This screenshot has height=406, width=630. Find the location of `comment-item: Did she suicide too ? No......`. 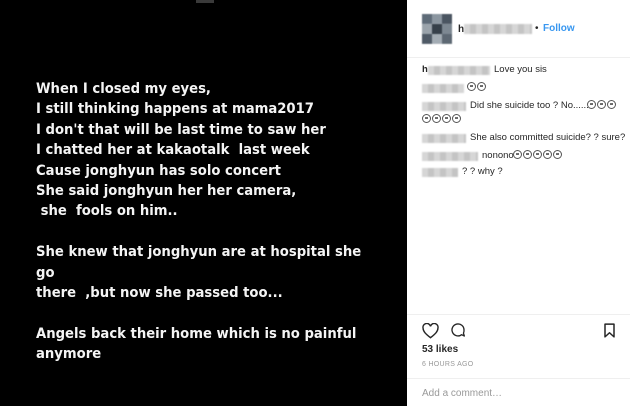

comment-item: Did she suicide too ? No...... is located at coordinates (522, 107).